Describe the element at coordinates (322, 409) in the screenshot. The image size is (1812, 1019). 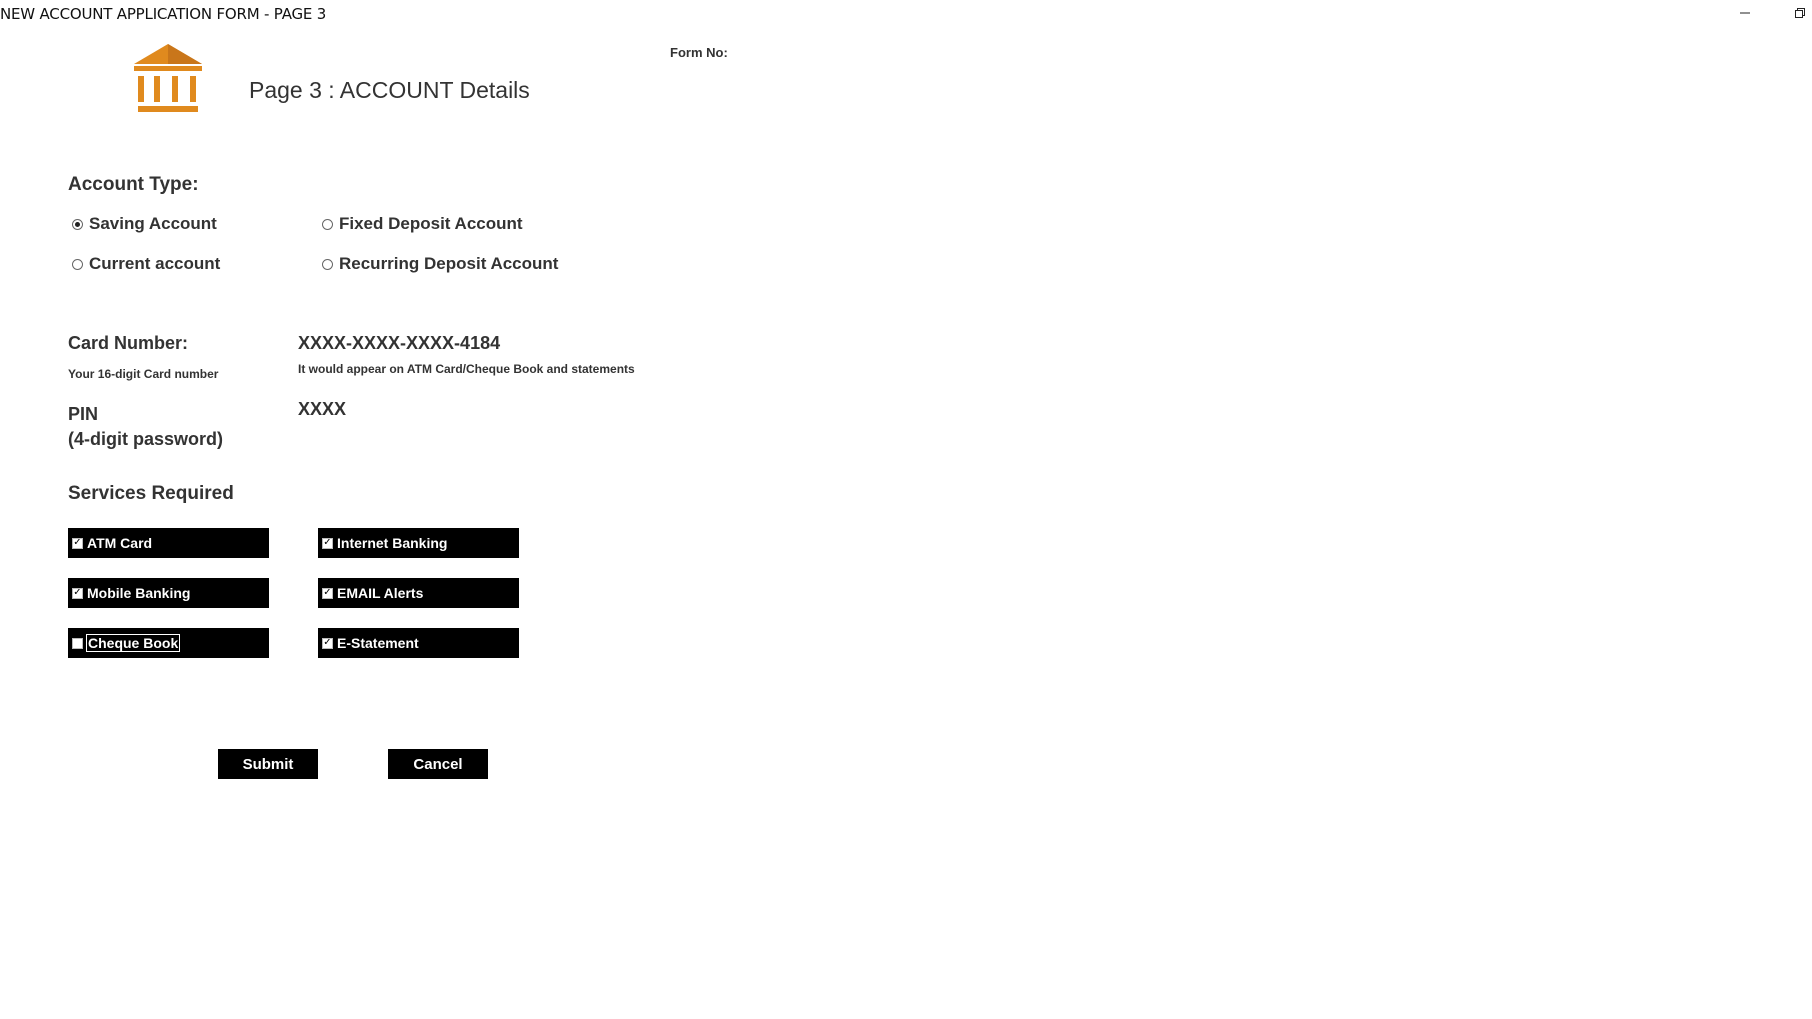
I see `pin-value: XXXX` at that location.